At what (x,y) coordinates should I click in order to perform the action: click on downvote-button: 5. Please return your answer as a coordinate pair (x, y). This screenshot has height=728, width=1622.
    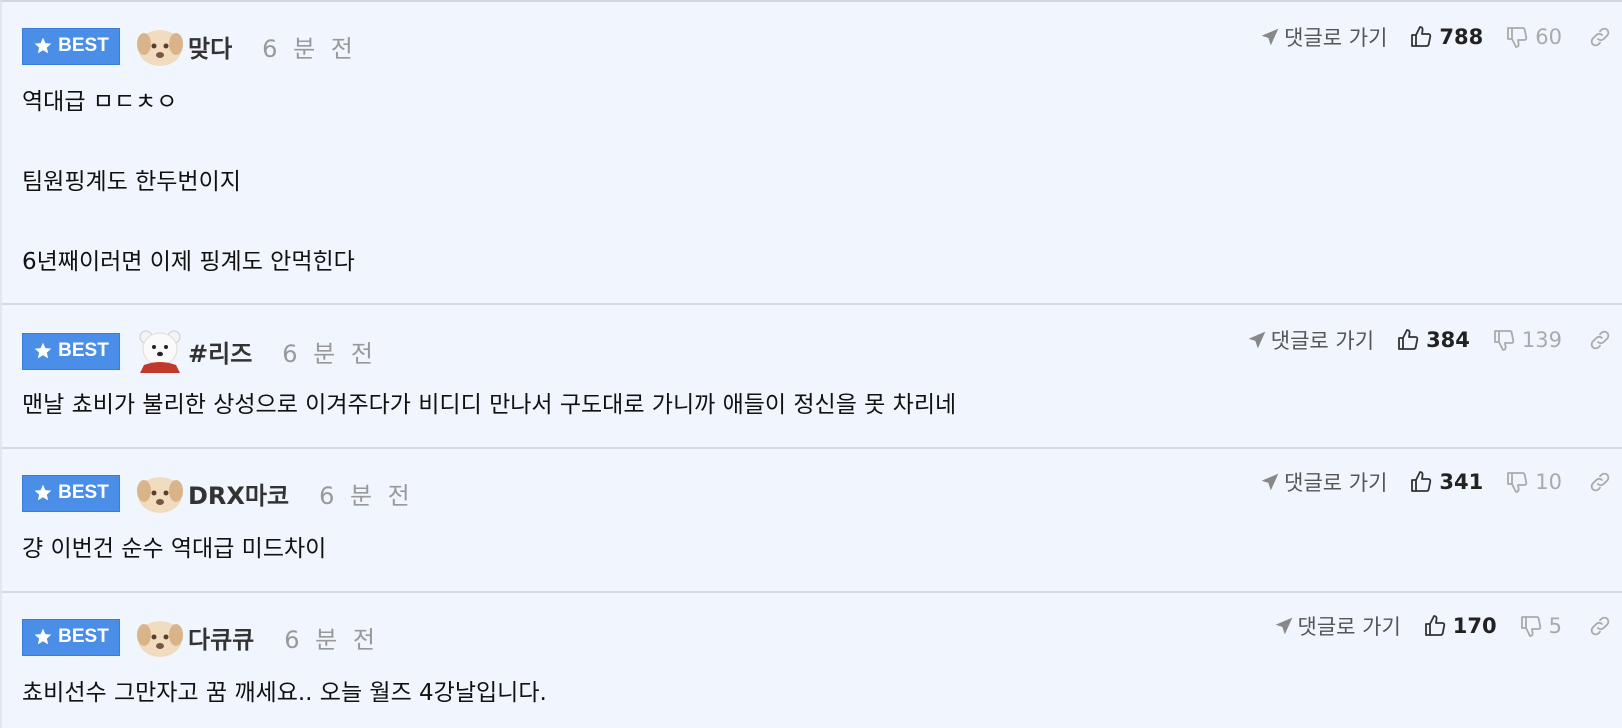
    Looking at the image, I should click on (1540, 626).